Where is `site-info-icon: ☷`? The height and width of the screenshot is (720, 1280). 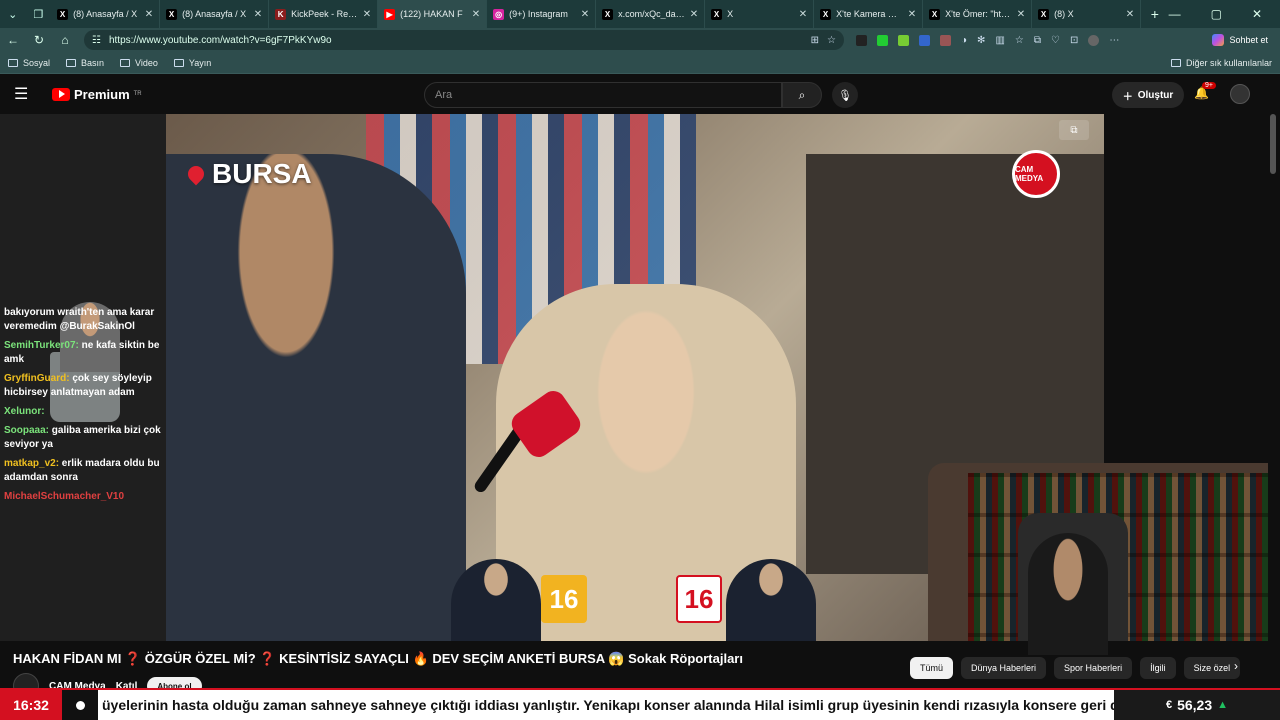 site-info-icon: ☷ is located at coordinates (96, 40).